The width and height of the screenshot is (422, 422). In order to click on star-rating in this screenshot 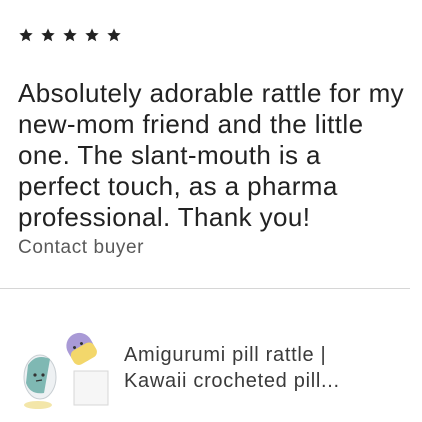, I will do `click(70, 35)`.